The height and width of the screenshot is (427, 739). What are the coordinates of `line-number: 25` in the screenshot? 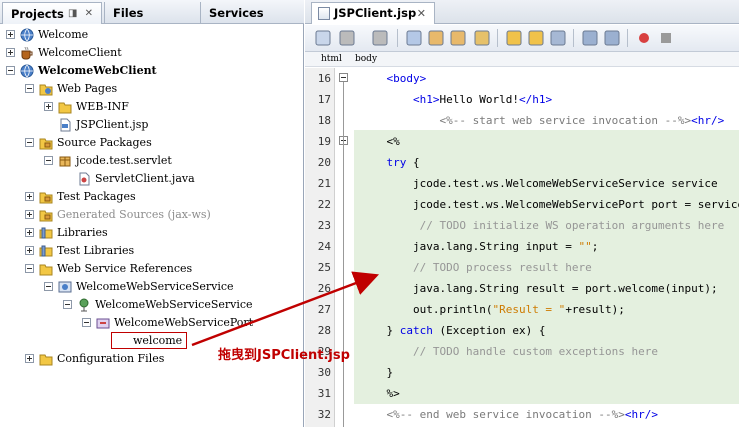 It's located at (324, 267).